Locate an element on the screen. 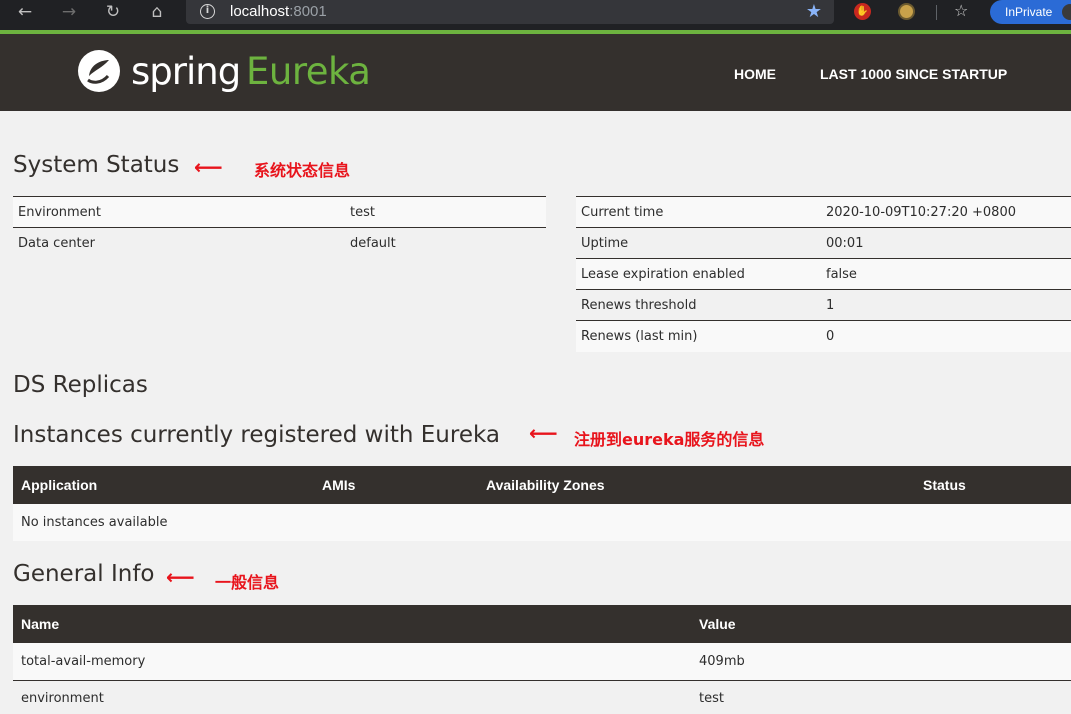 This screenshot has height=714, width=1071. col-value: Value is located at coordinates (881, 624).